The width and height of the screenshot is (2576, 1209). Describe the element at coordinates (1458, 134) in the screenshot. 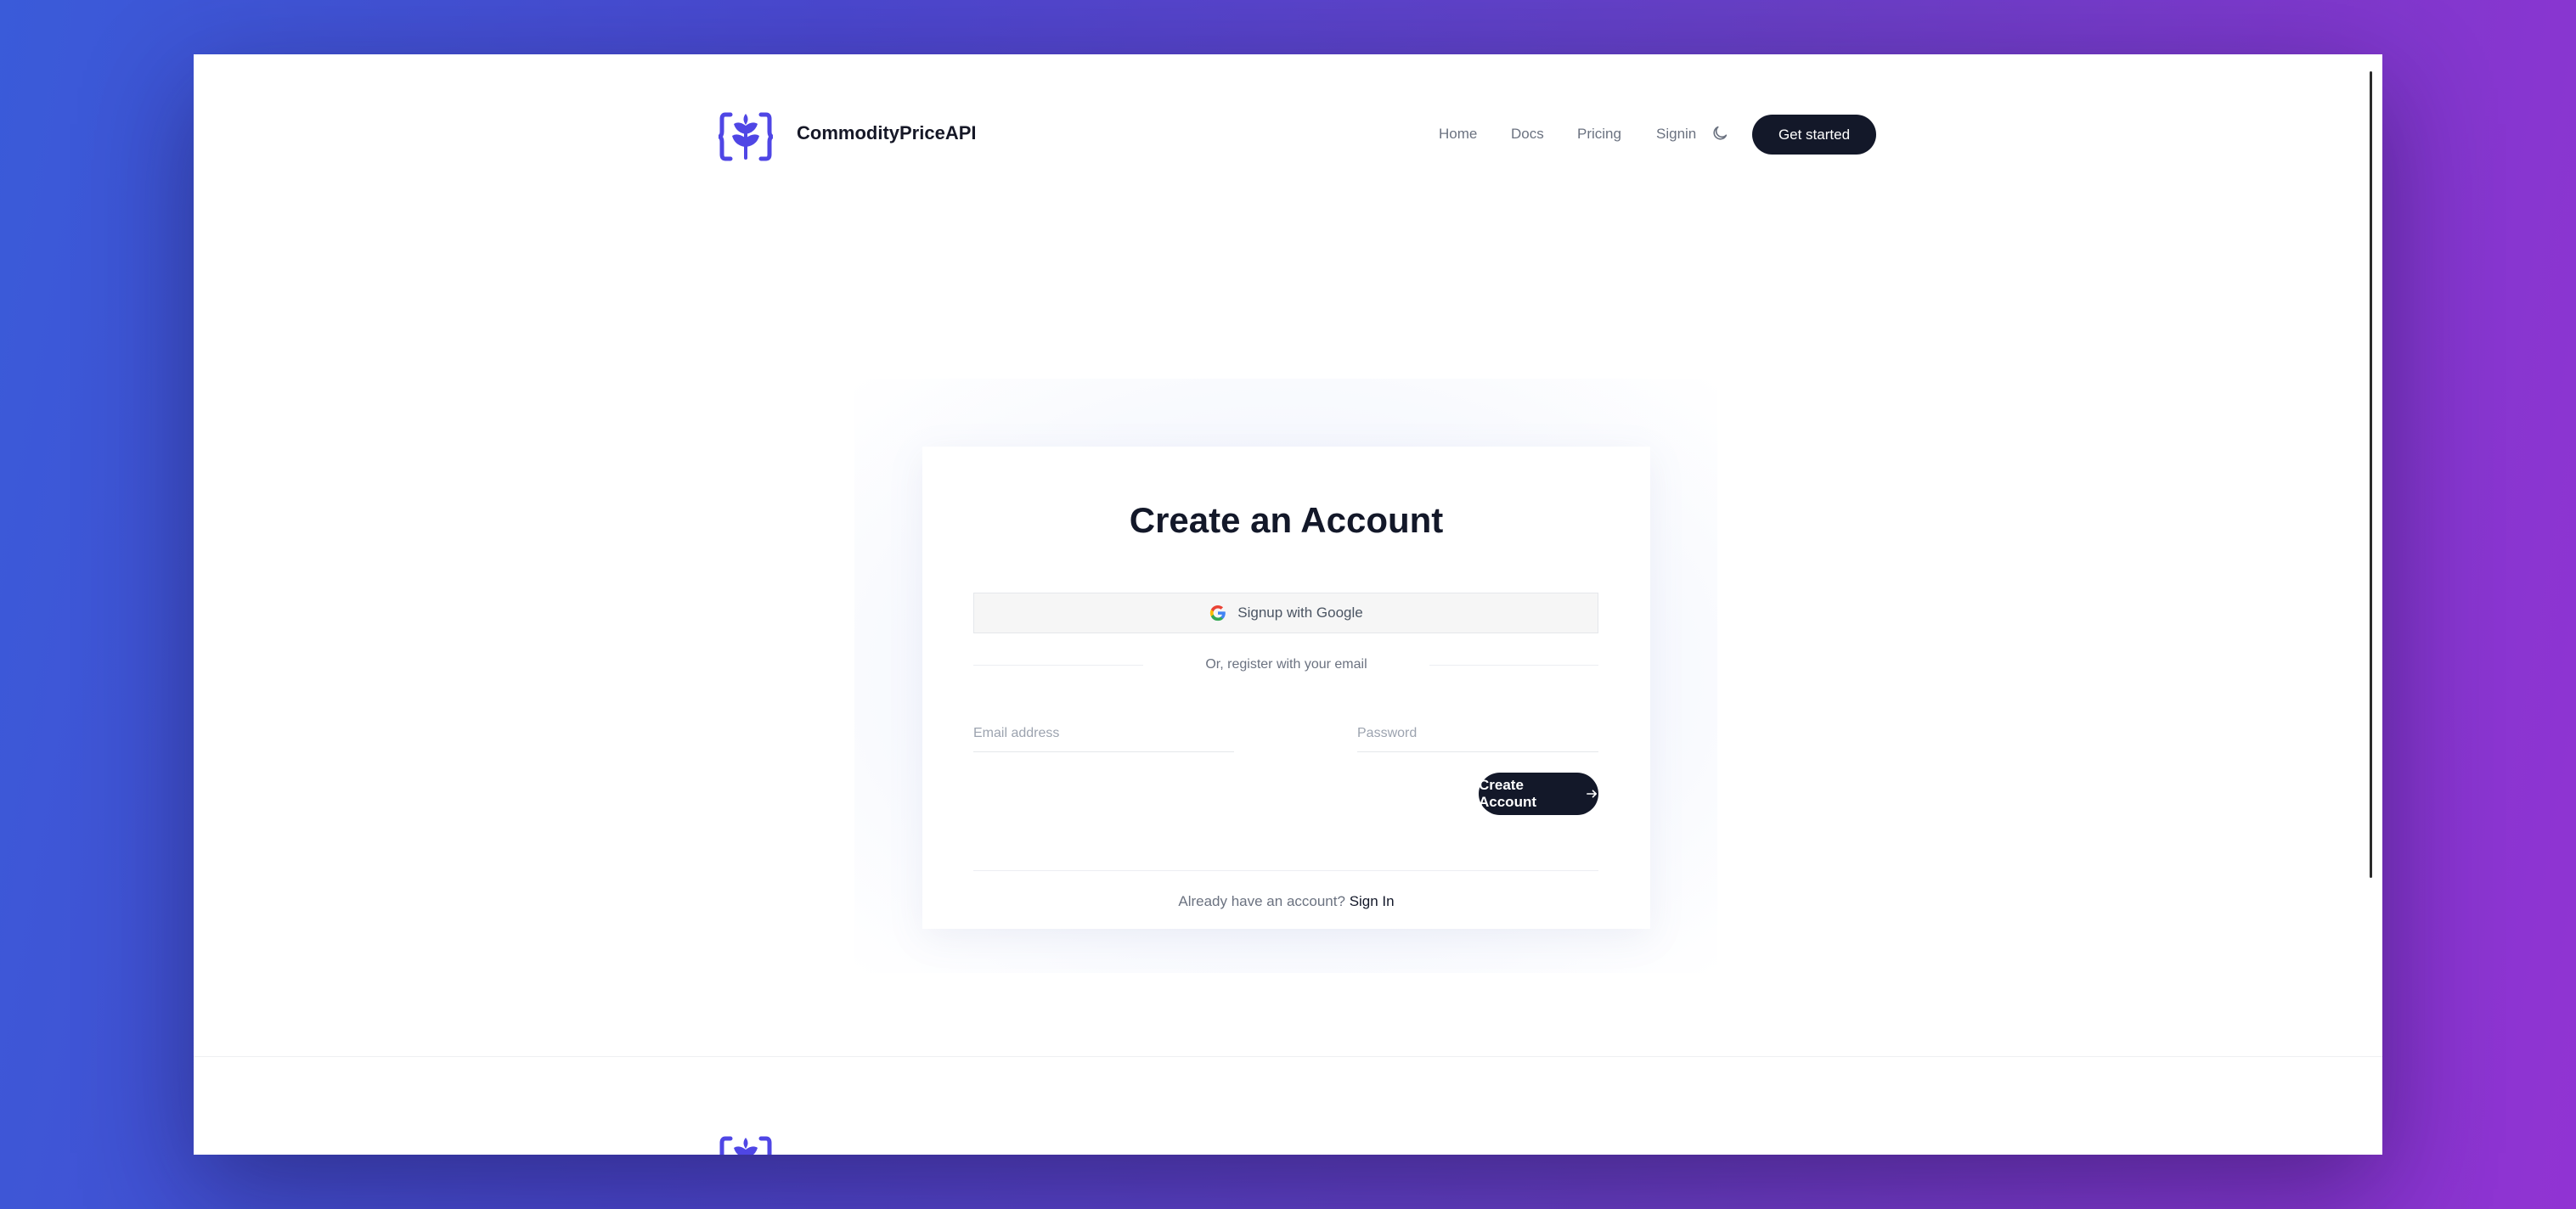

I see `nav-link-home: Home` at that location.